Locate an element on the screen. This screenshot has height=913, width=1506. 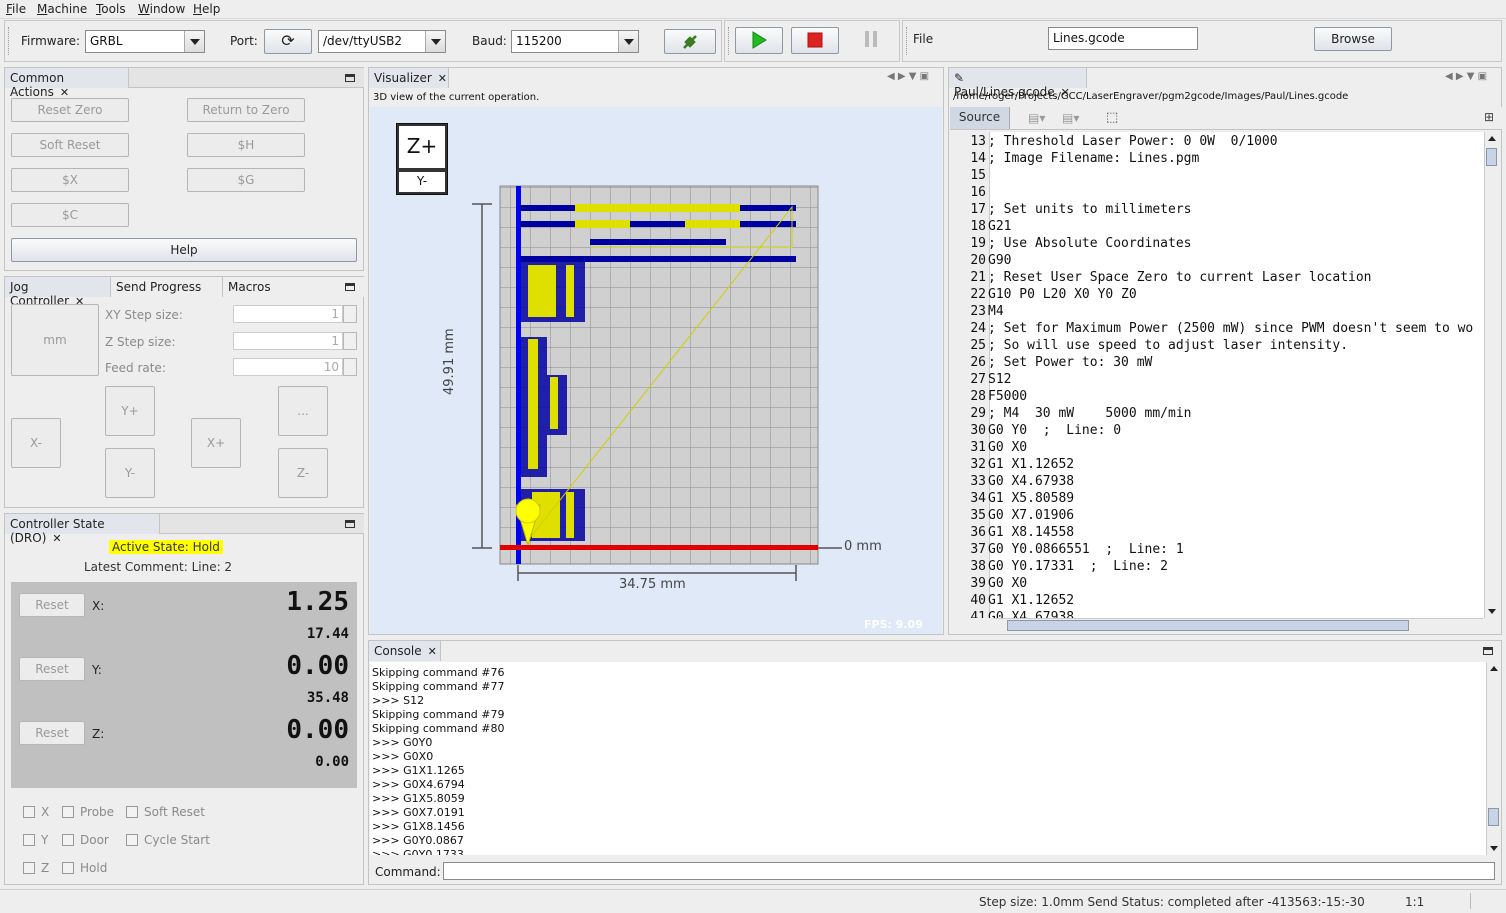
line-number: 26 is located at coordinates (978, 362).